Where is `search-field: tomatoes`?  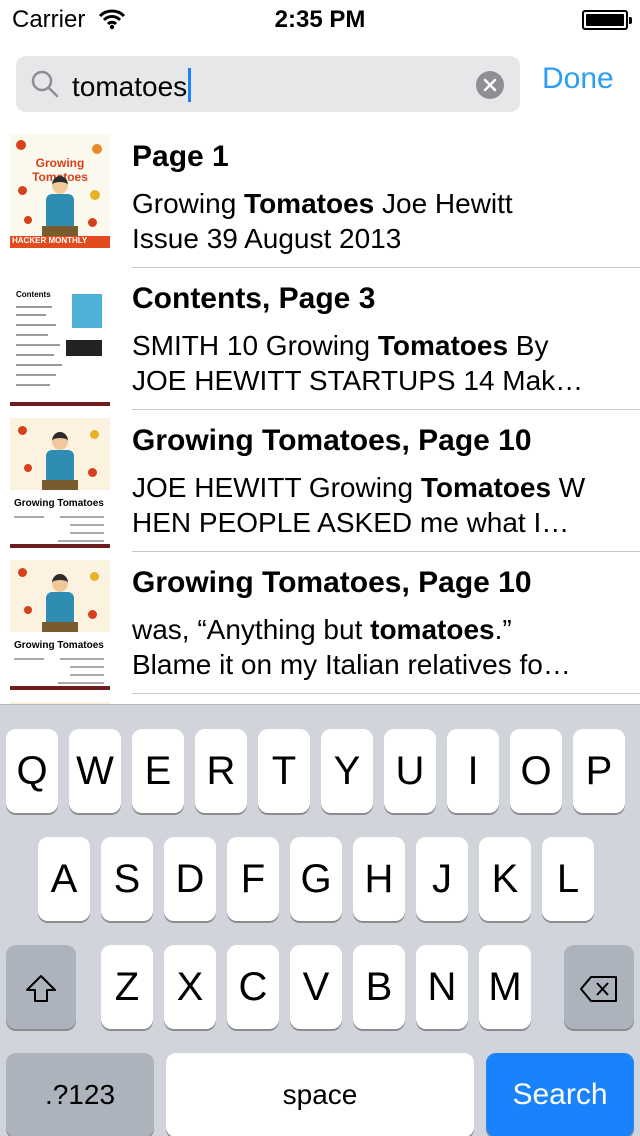 search-field: tomatoes is located at coordinates (268, 84).